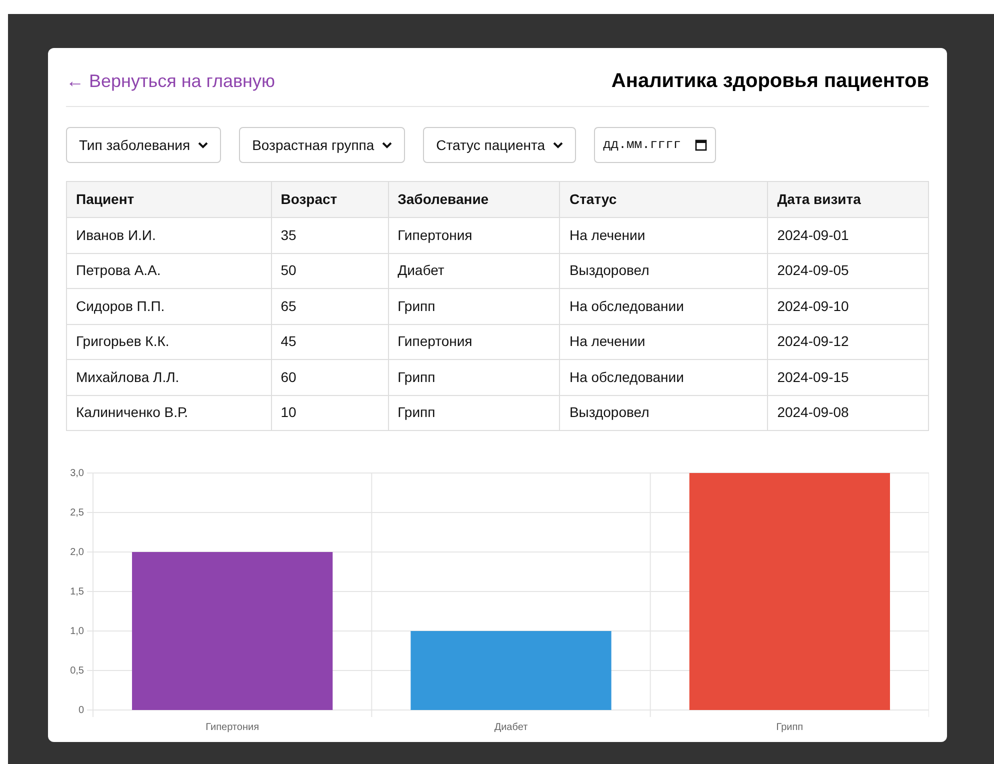  Describe the element at coordinates (77, 592) in the screenshot. I see `y-tick-label: 1,5` at that location.